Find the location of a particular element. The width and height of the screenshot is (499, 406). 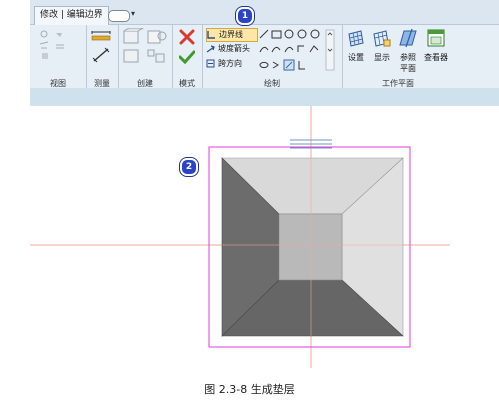

figure-caption: 图 2.3-8 生成垫层 is located at coordinates (249, 389).